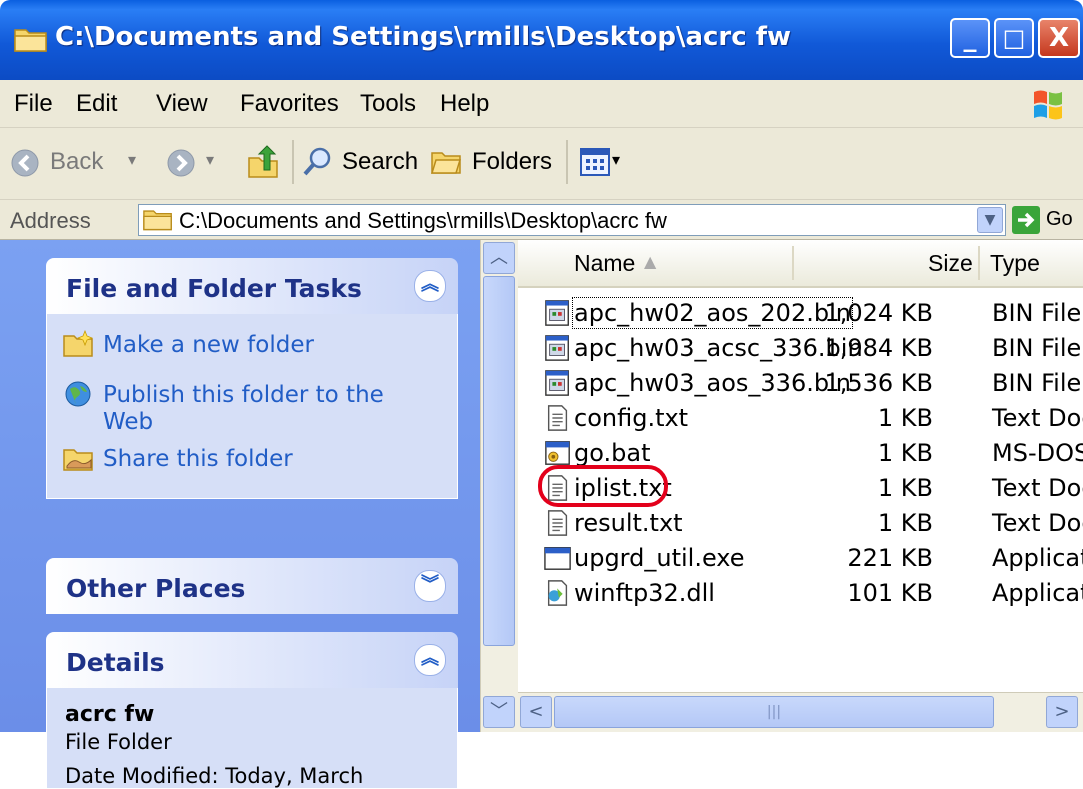 This screenshot has height=789, width=1083. I want to click on file-row: winftp32.dll 101 KB Applicatio, so click(800, 594).